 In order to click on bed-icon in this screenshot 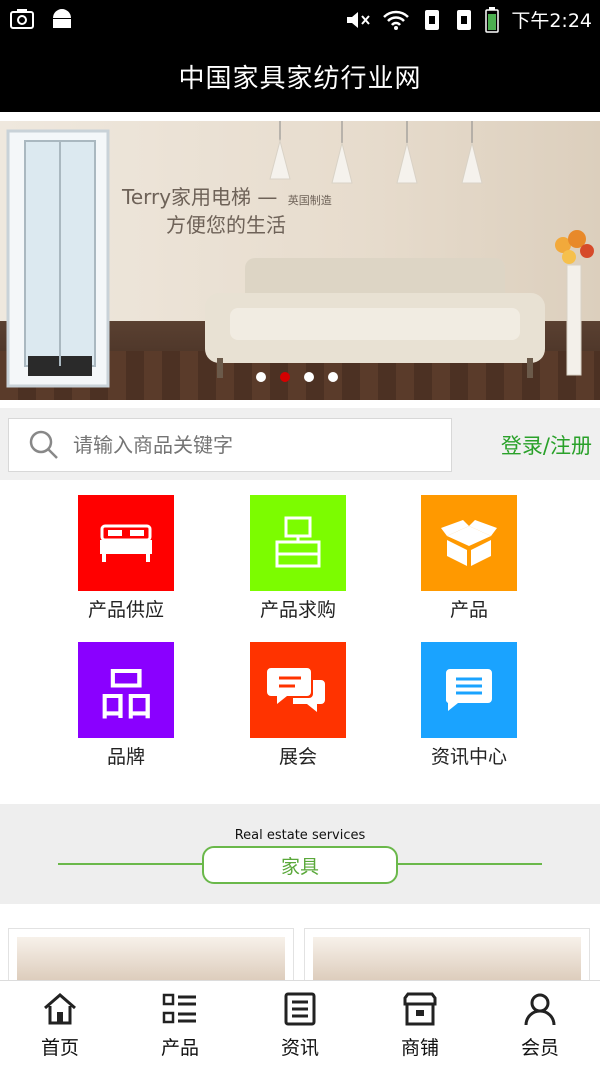, I will do `click(126, 543)`.